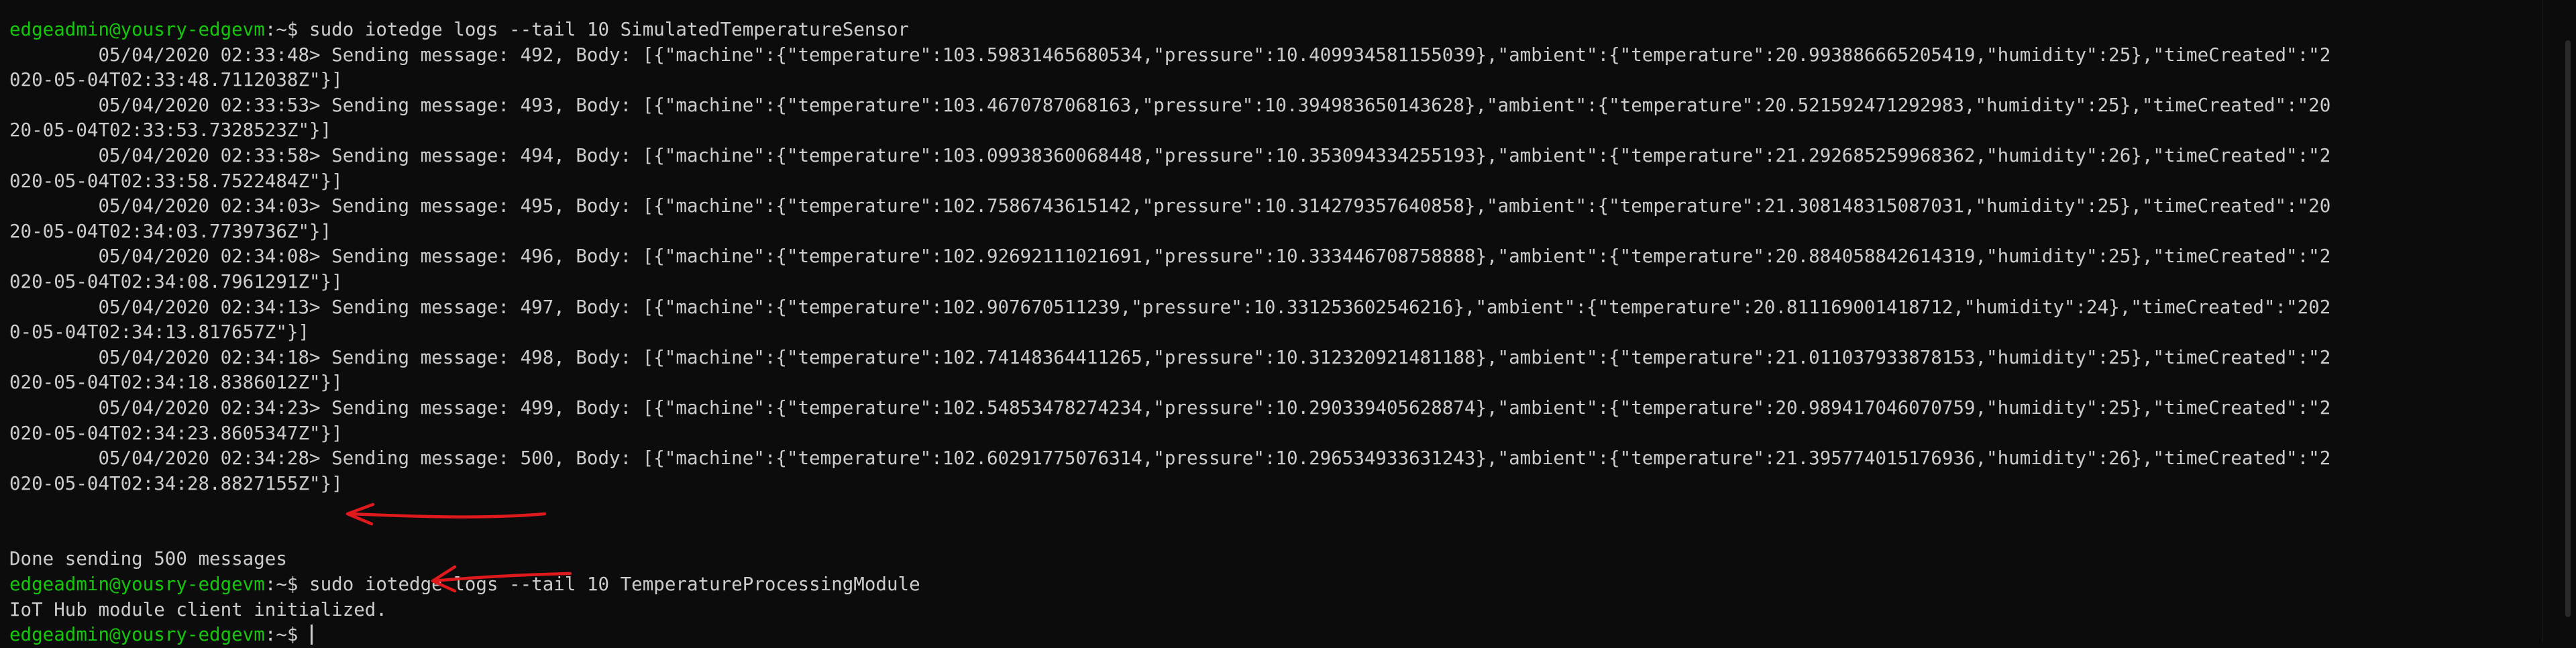 This screenshot has height=648, width=2576. Describe the element at coordinates (176, 181) in the screenshot. I see `log-line: 020-05-04T02:33:58.7522484Z"}]` at that location.